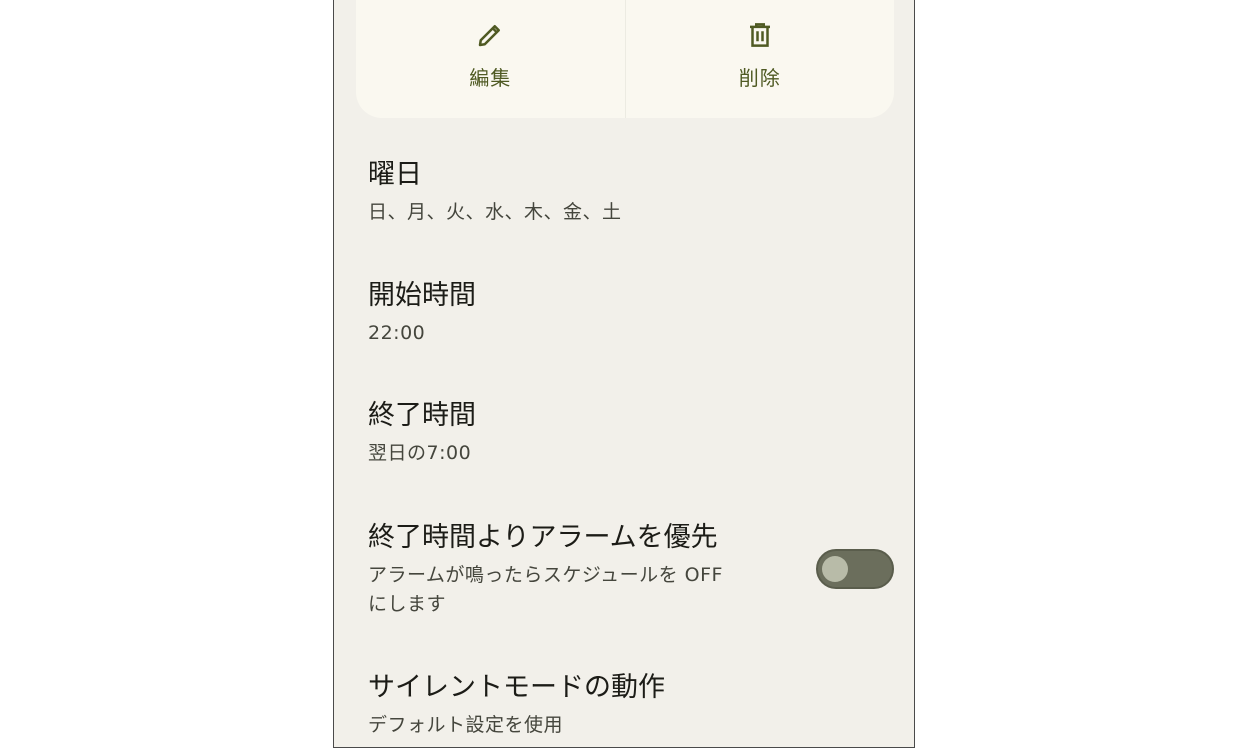 The width and height of the screenshot is (1250, 750). I want to click on setting-subtitle: アラームが鳴ったらスケジュールを OFF にします, so click(545, 589).